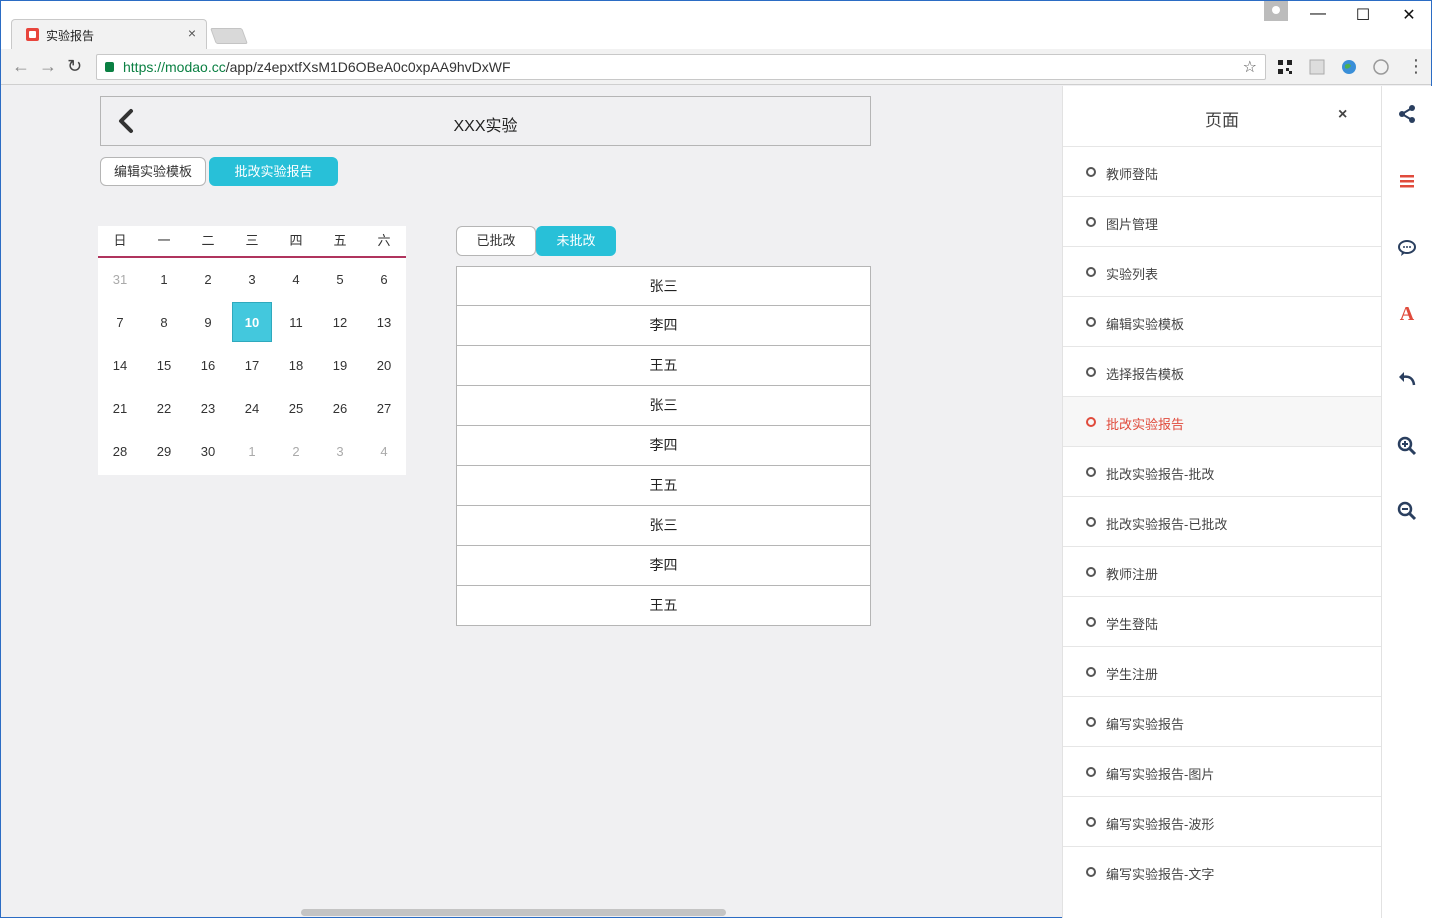 The height and width of the screenshot is (918, 1432). I want to click on calendar-day: 31, so click(120, 279).